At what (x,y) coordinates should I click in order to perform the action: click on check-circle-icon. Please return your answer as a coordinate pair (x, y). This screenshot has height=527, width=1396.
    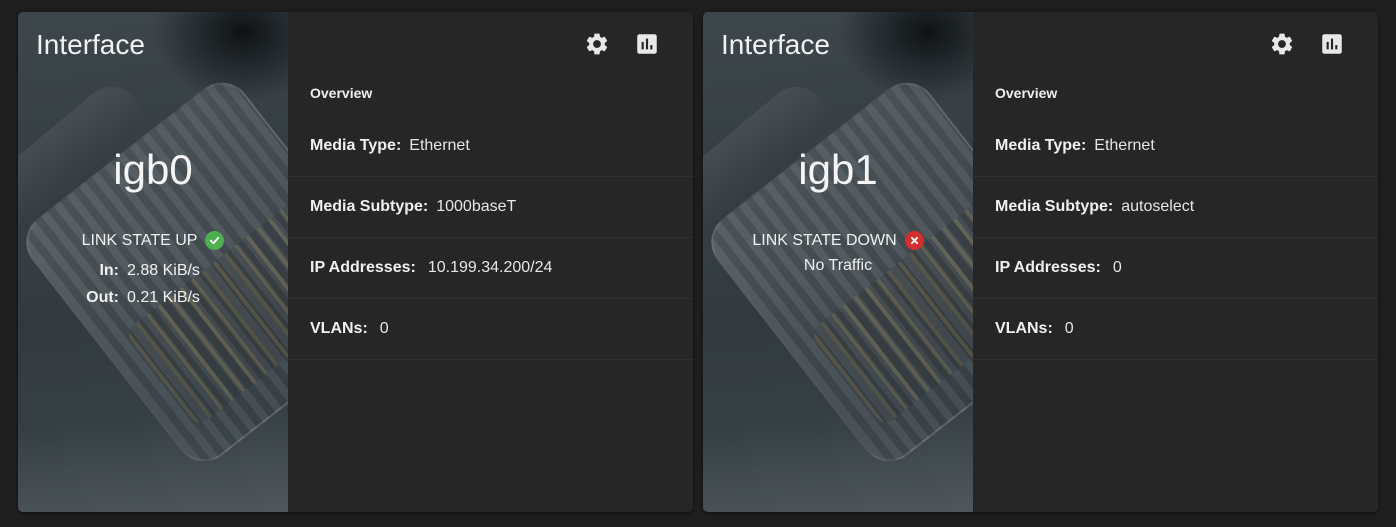
    Looking at the image, I should click on (215, 240).